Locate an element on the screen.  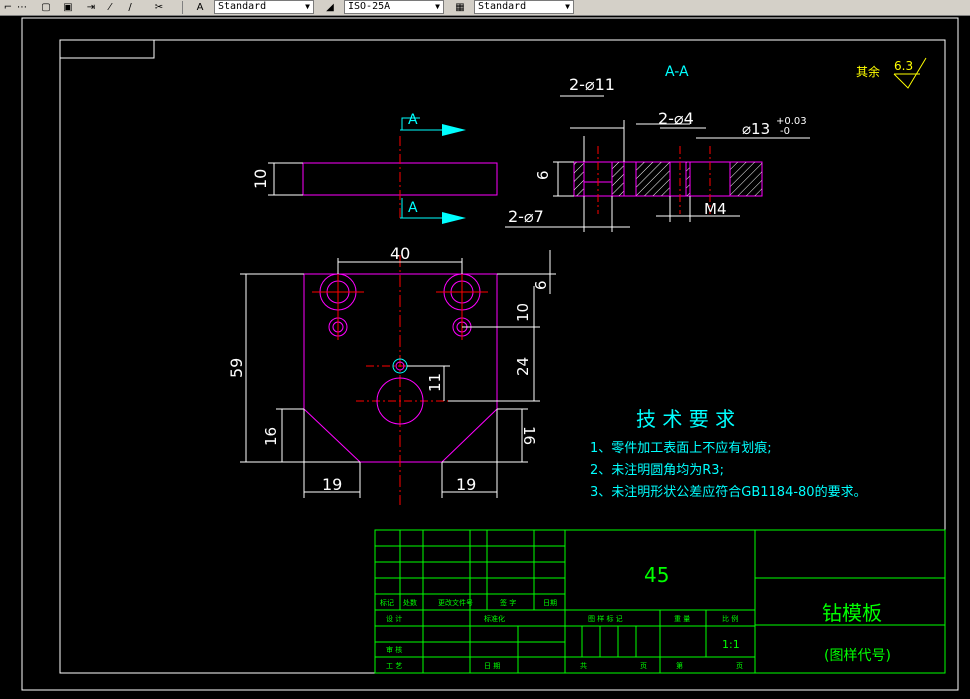
label-change-doc: 更改文件号 is located at coordinates (455, 602).